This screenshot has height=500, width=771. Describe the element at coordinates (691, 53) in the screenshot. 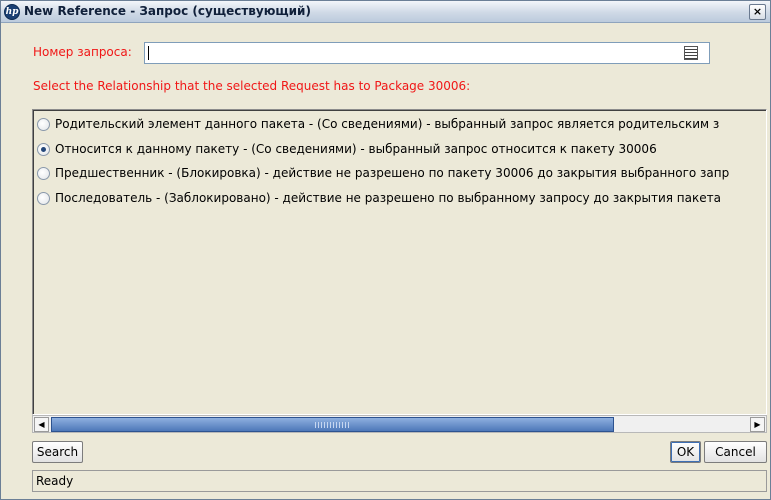

I see `lookup-list-icon` at that location.